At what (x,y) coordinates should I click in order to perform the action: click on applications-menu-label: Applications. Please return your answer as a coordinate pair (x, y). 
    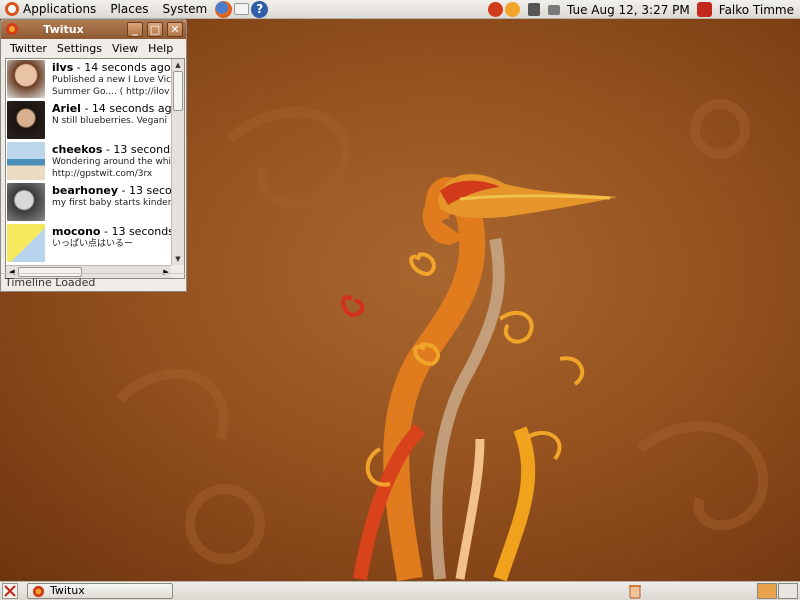
    Looking at the image, I should click on (60, 9).